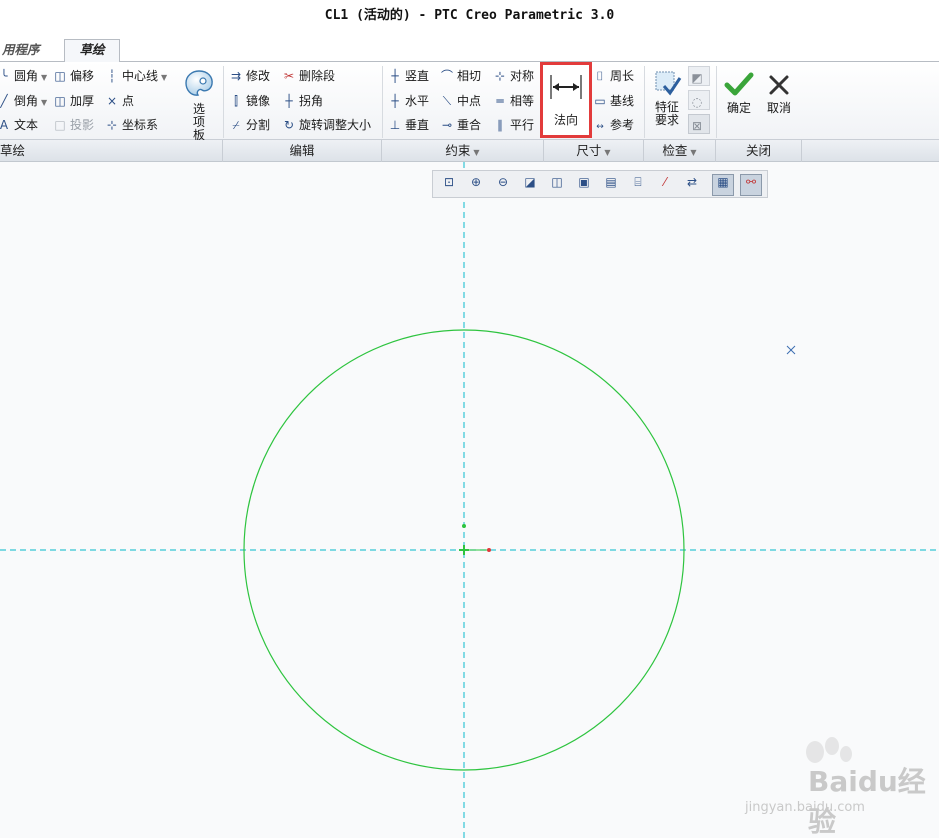 The image size is (939, 838). What do you see at coordinates (469, 125) in the screenshot?
I see `coincident-label: 重合` at bounding box center [469, 125].